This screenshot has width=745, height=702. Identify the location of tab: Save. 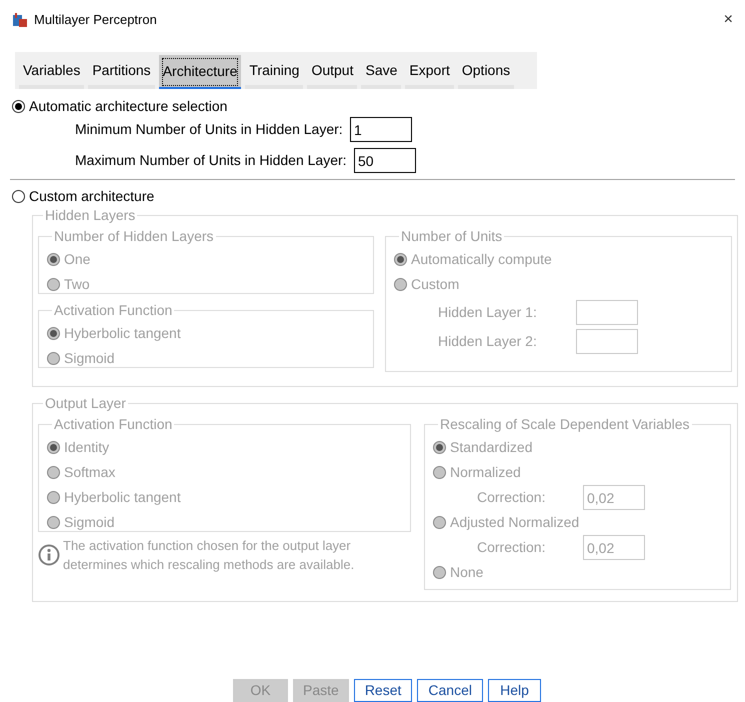
(381, 72).